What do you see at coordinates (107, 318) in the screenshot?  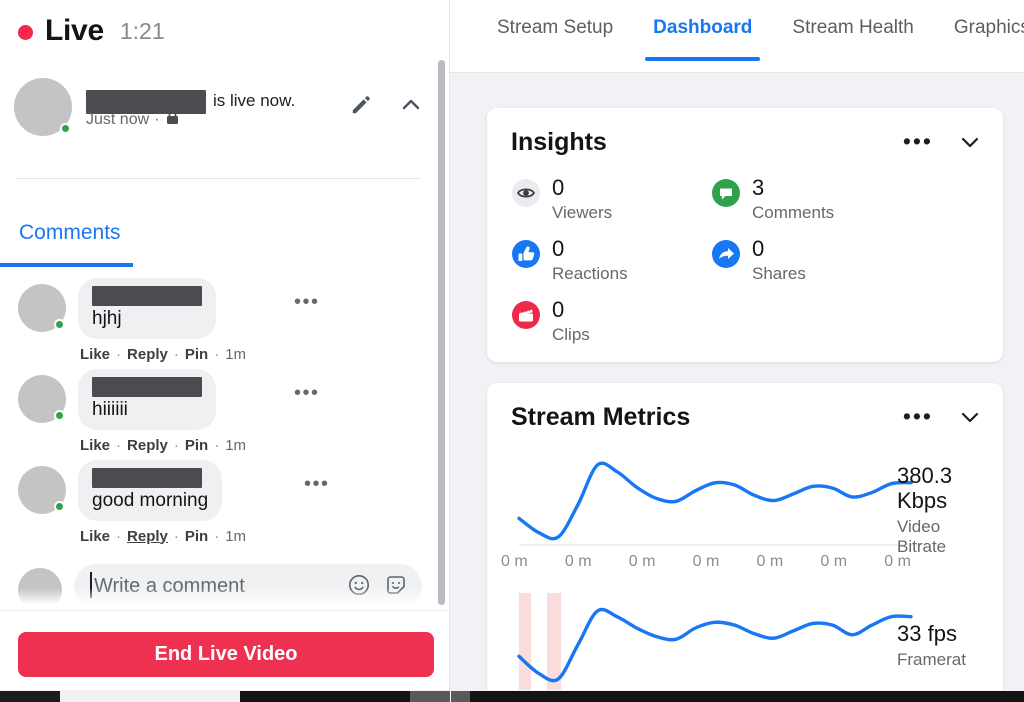 I see `comment-text: hjhj` at bounding box center [107, 318].